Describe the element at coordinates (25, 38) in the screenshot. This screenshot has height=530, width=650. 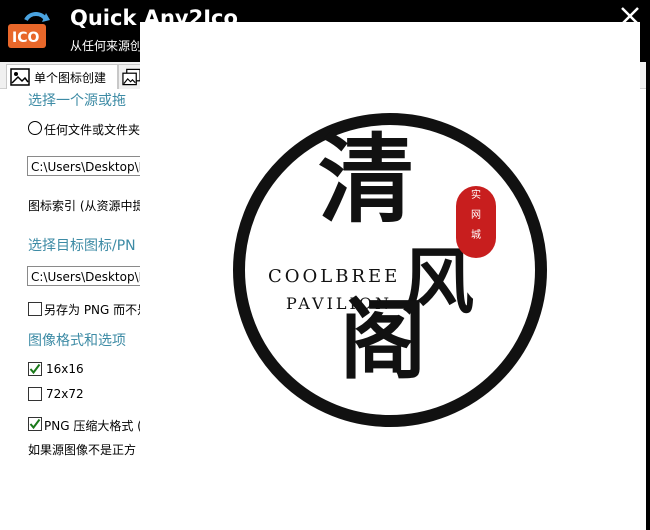
I see `svg-text: ICO` at that location.